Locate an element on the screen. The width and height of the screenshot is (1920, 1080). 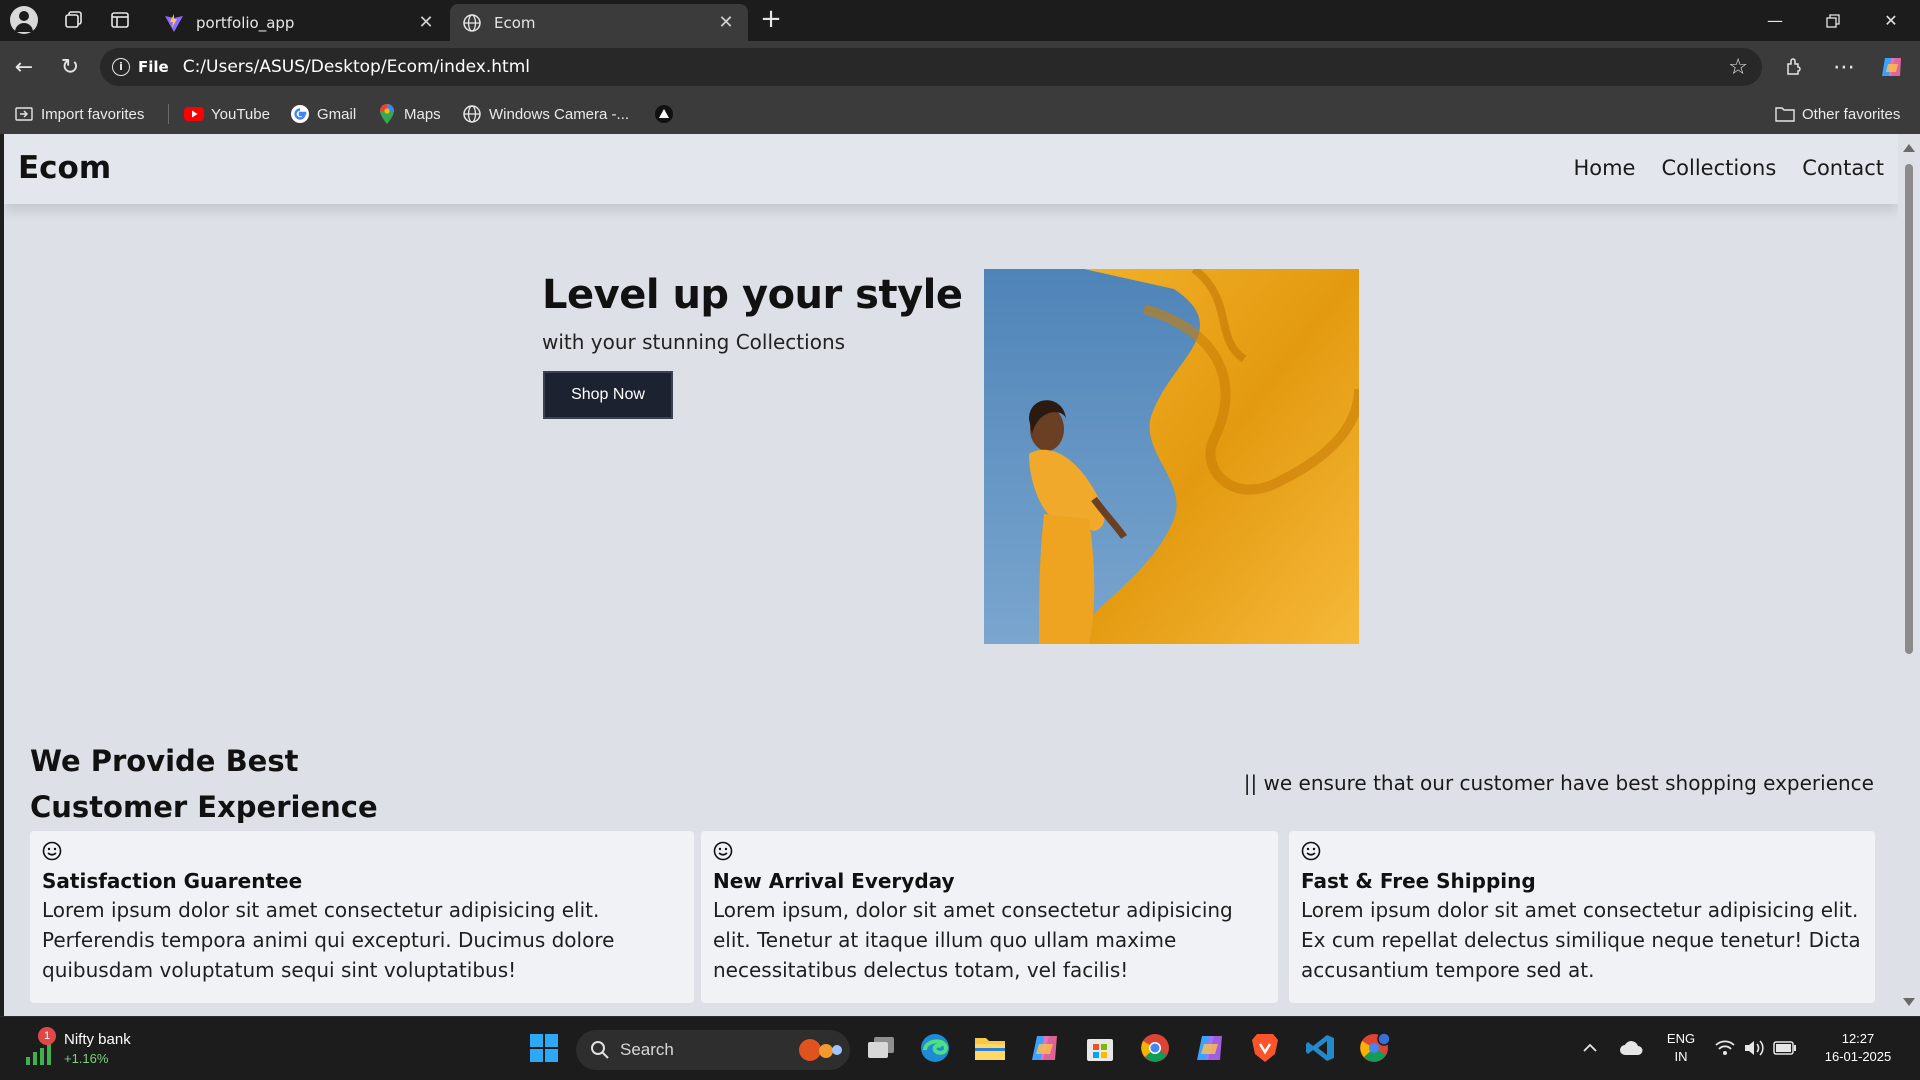
new-tab-icon: + is located at coordinates (771, 19).